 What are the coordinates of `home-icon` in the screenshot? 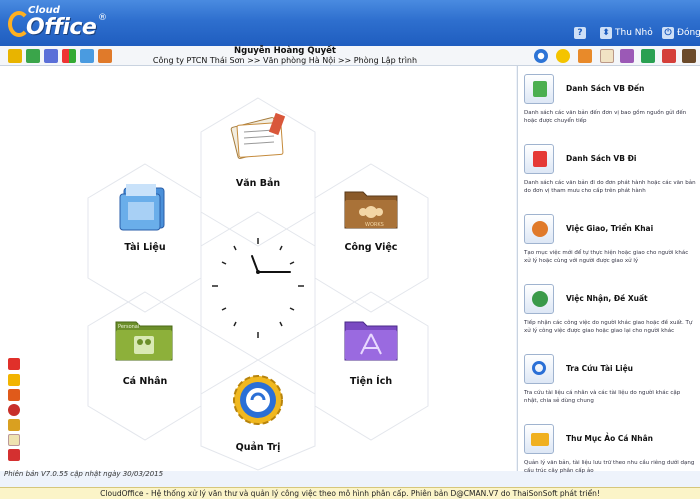 It's located at (14, 455).